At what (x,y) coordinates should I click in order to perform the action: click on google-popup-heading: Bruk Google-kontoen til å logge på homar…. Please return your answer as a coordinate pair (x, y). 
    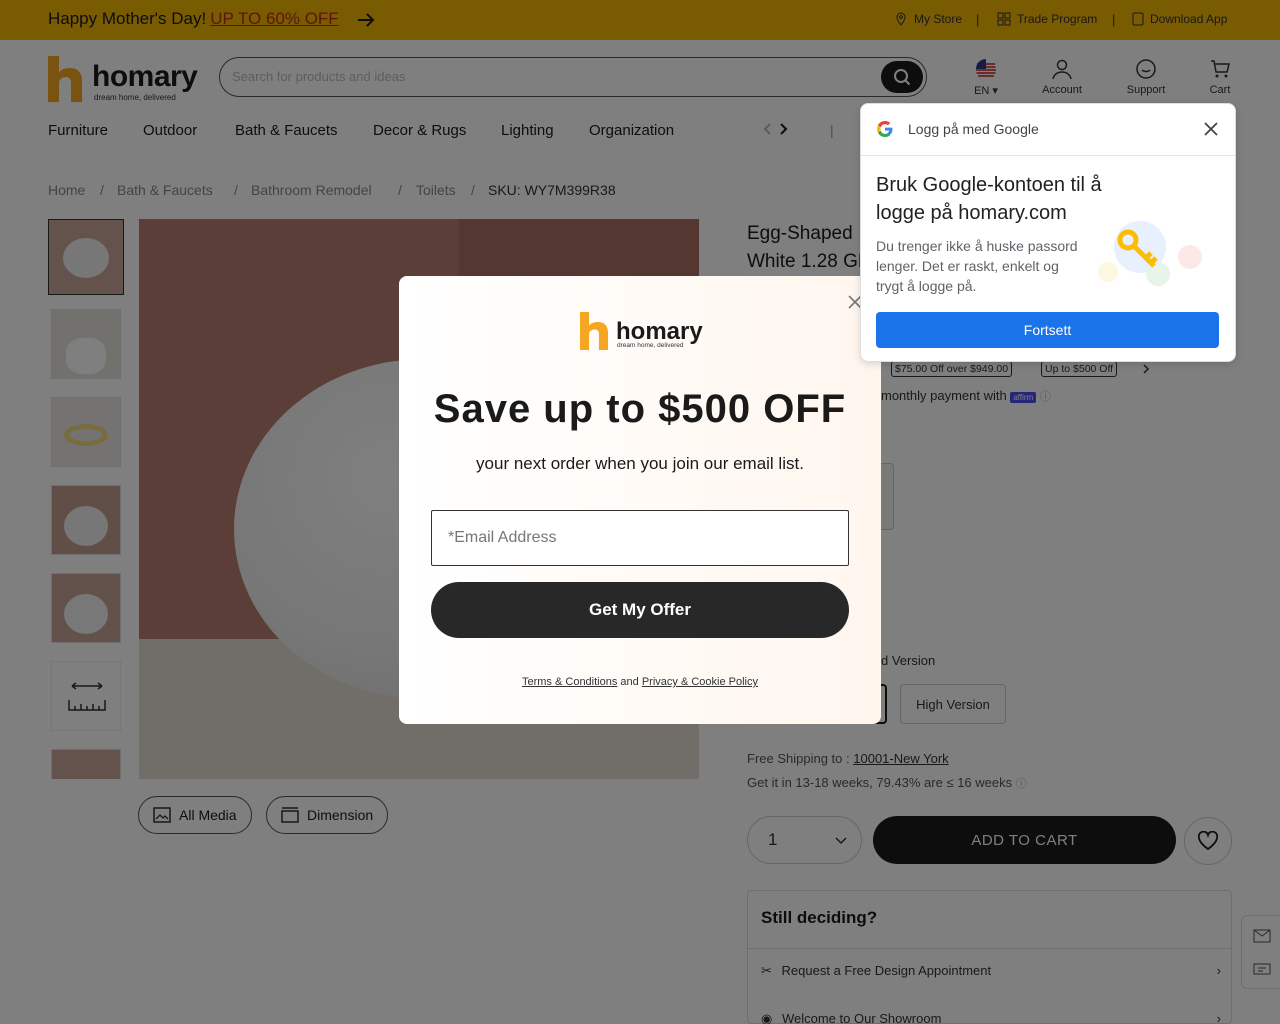
    Looking at the image, I should click on (989, 199).